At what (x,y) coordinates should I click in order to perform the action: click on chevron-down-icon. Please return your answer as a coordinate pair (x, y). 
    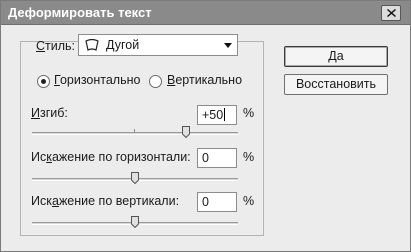
    Looking at the image, I should click on (228, 45).